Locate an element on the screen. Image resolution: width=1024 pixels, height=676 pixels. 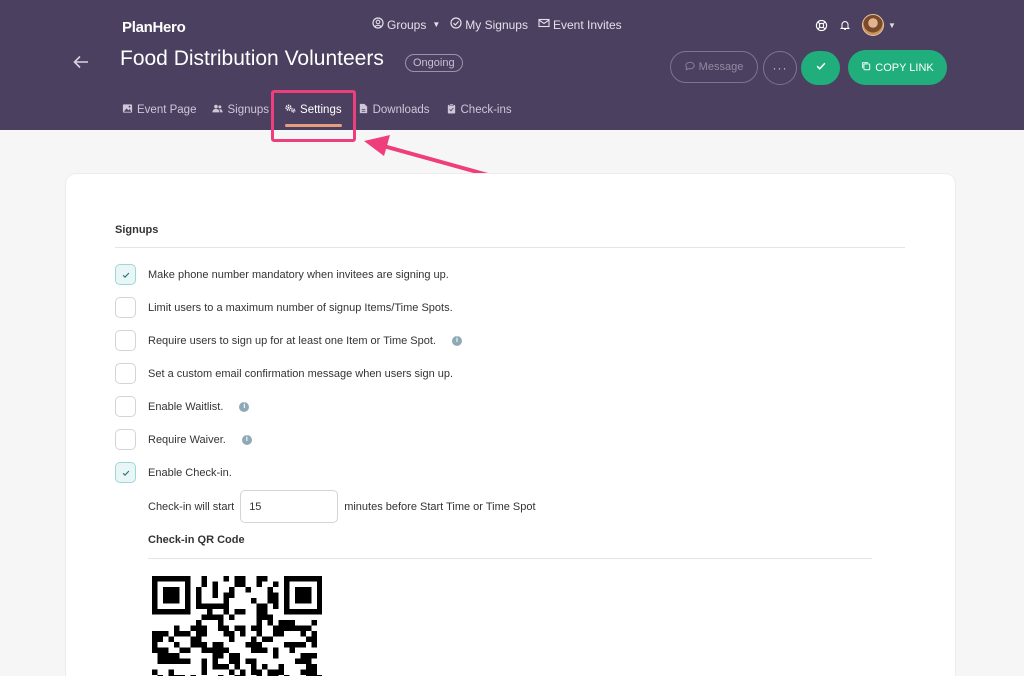
option-label: Require Waiver. is located at coordinates (187, 439).